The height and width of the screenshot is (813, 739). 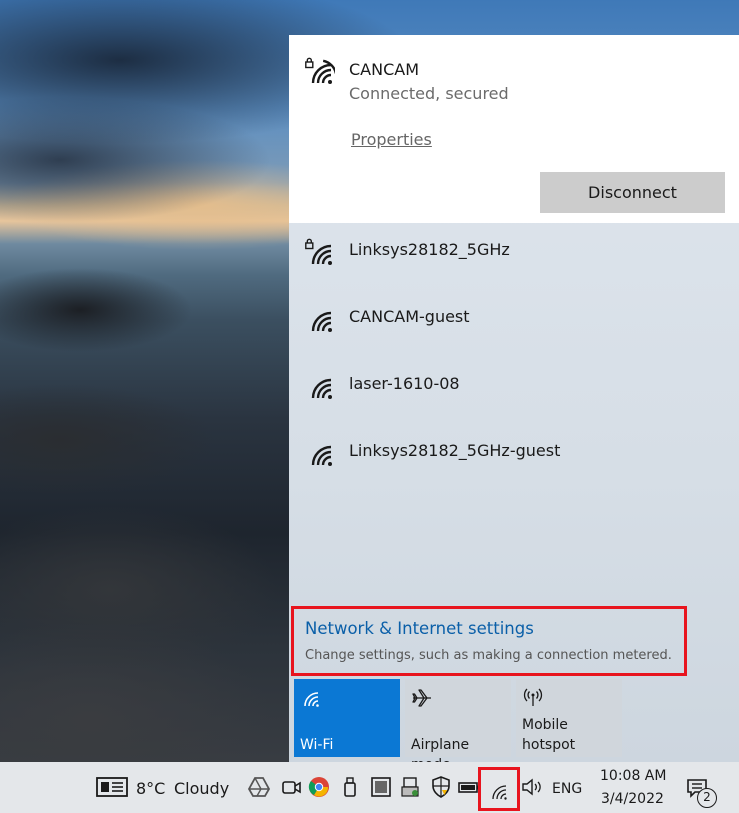 What do you see at coordinates (319, 787) in the screenshot?
I see `chrome-icon` at bounding box center [319, 787].